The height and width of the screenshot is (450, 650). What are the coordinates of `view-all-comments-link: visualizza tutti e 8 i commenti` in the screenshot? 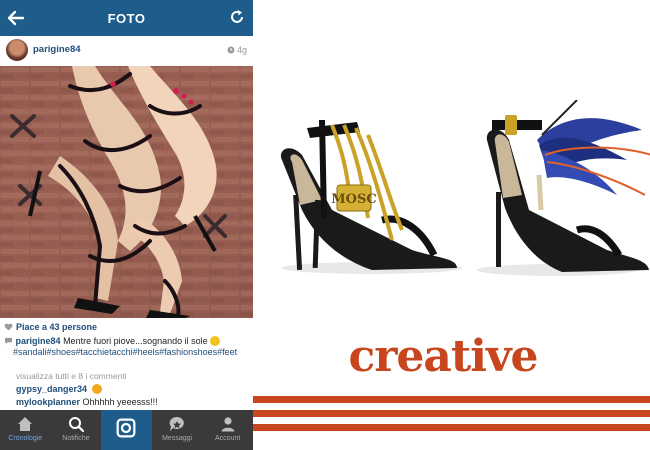 It's located at (71, 376).